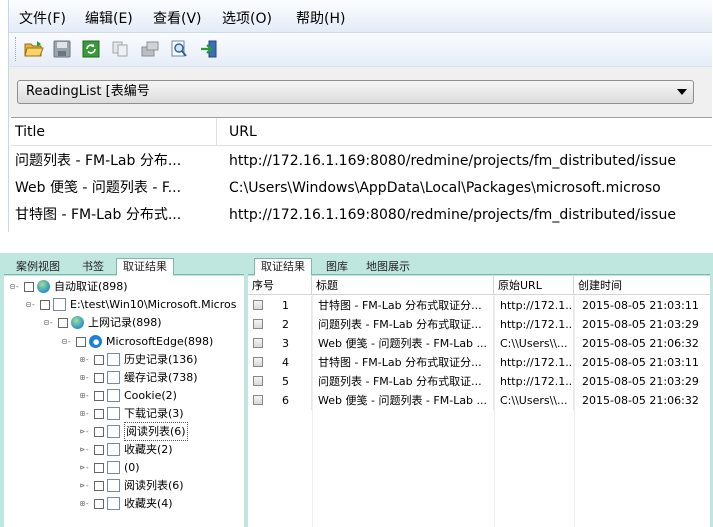  What do you see at coordinates (283, 267) in the screenshot?
I see `tab-results: 取证结果` at bounding box center [283, 267].